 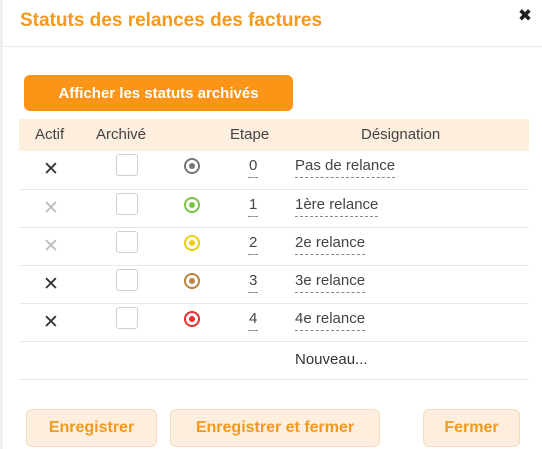 What do you see at coordinates (91, 428) in the screenshot?
I see `save-button: Enregistrer` at bounding box center [91, 428].